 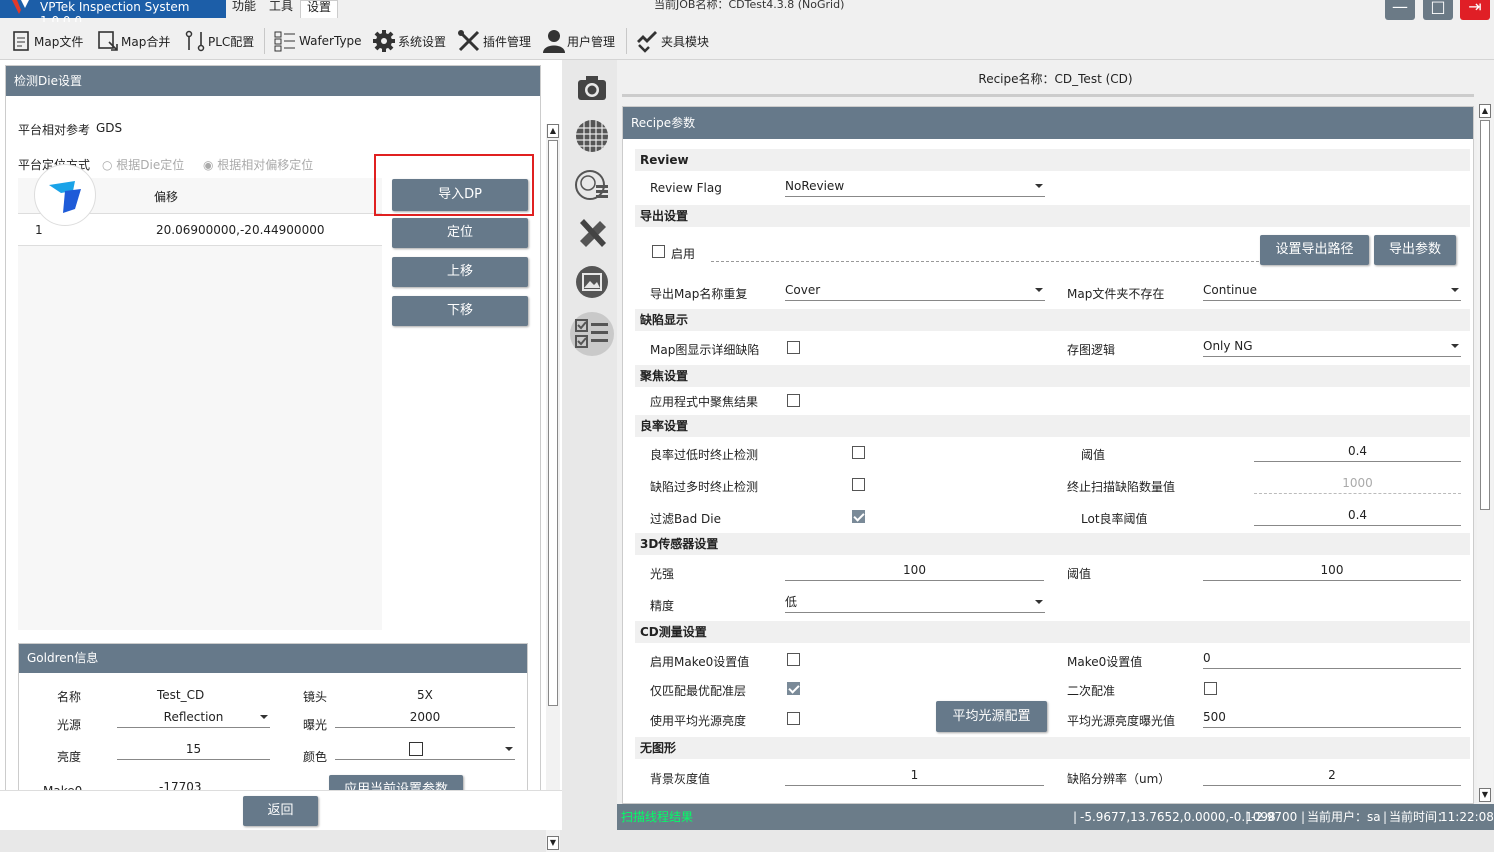 What do you see at coordinates (319, 9) in the screenshot?
I see `menu-settings: 设置` at bounding box center [319, 9].